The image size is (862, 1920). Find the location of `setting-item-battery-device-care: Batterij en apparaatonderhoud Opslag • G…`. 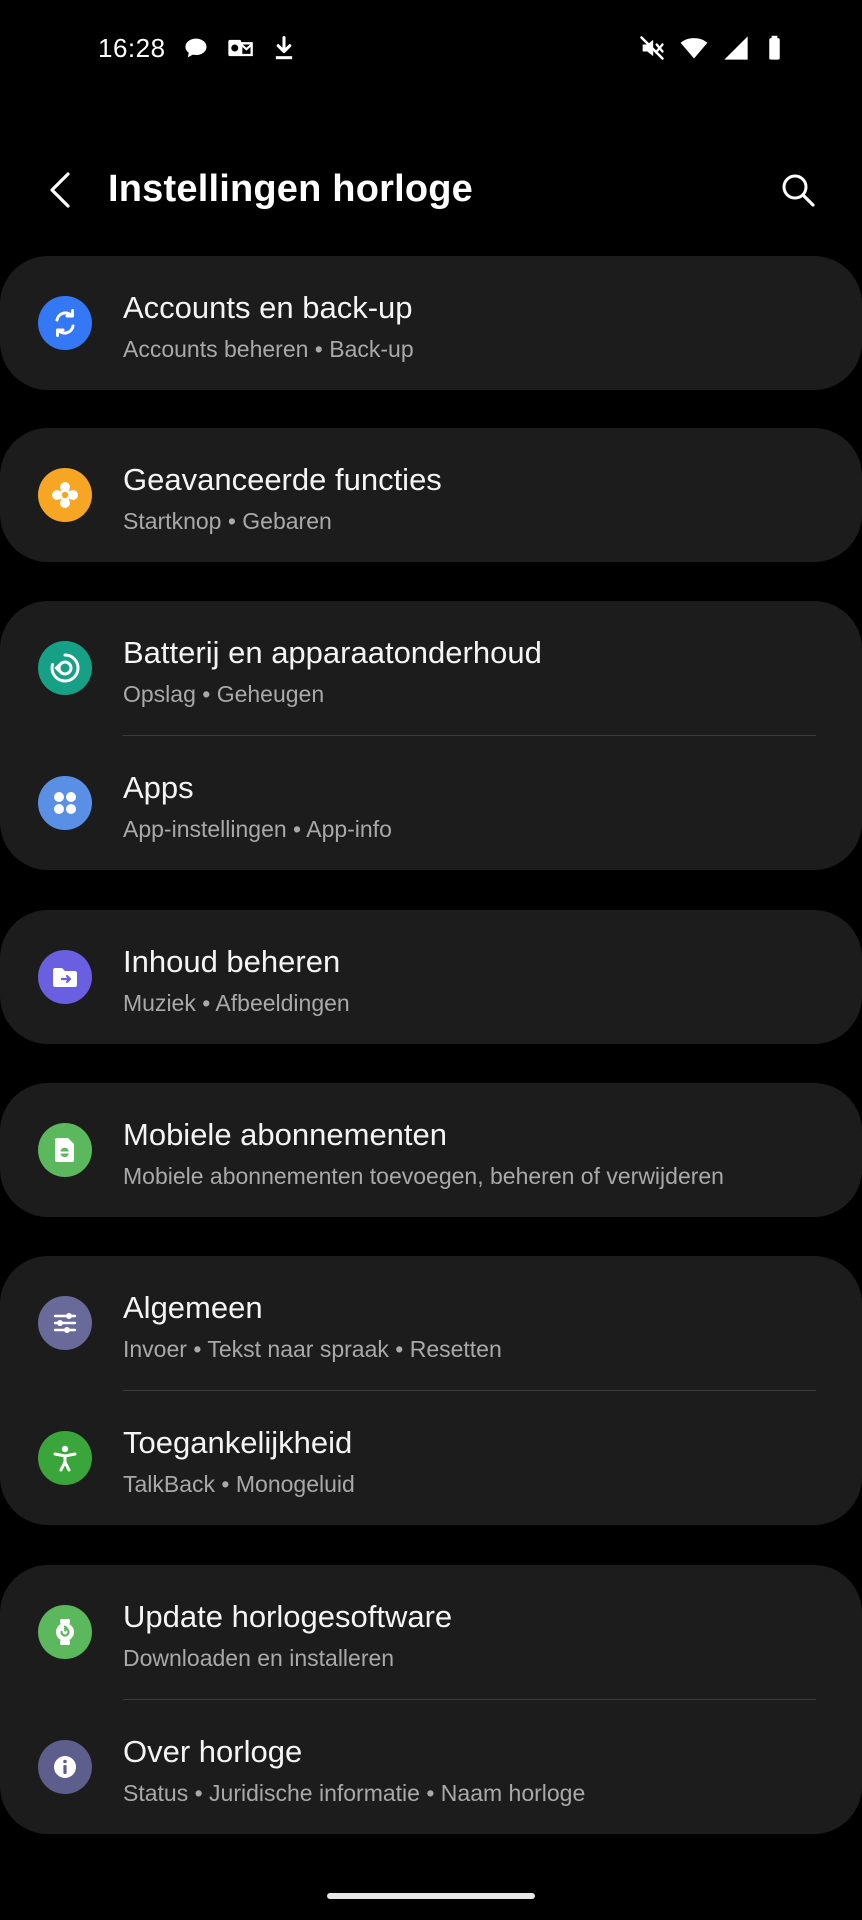

setting-item-battery-device-care: Batterij en apparaatonderhoud Opslag • G… is located at coordinates (431, 668).